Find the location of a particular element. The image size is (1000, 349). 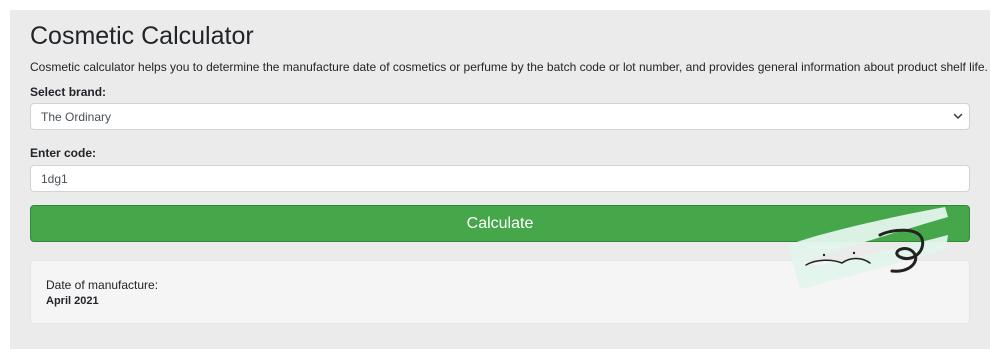

code-input: 1dg1 is located at coordinates (500, 178).